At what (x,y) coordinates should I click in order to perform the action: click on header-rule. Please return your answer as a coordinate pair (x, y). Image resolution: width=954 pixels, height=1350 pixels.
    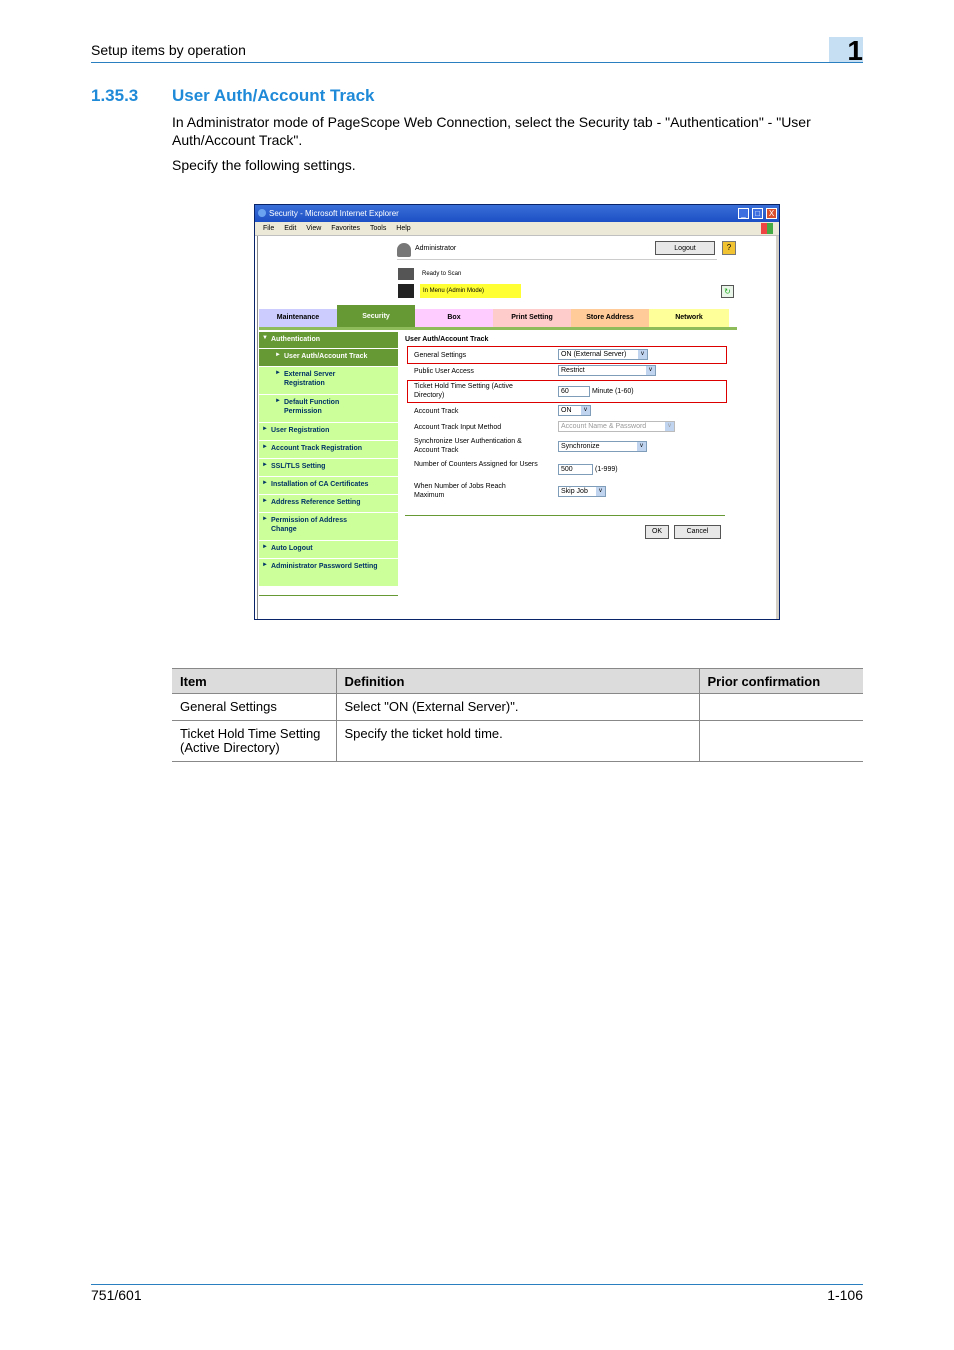
    Looking at the image, I should click on (477, 62).